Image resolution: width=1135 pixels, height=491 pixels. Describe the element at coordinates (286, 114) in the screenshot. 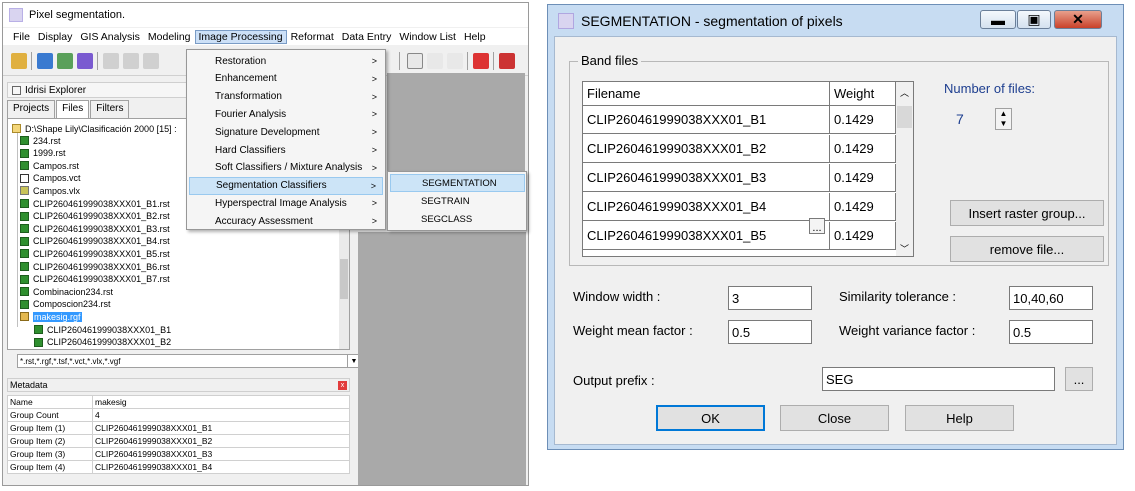

I see `menu-item-fourier-analysis: Fourier Analysis >` at that location.